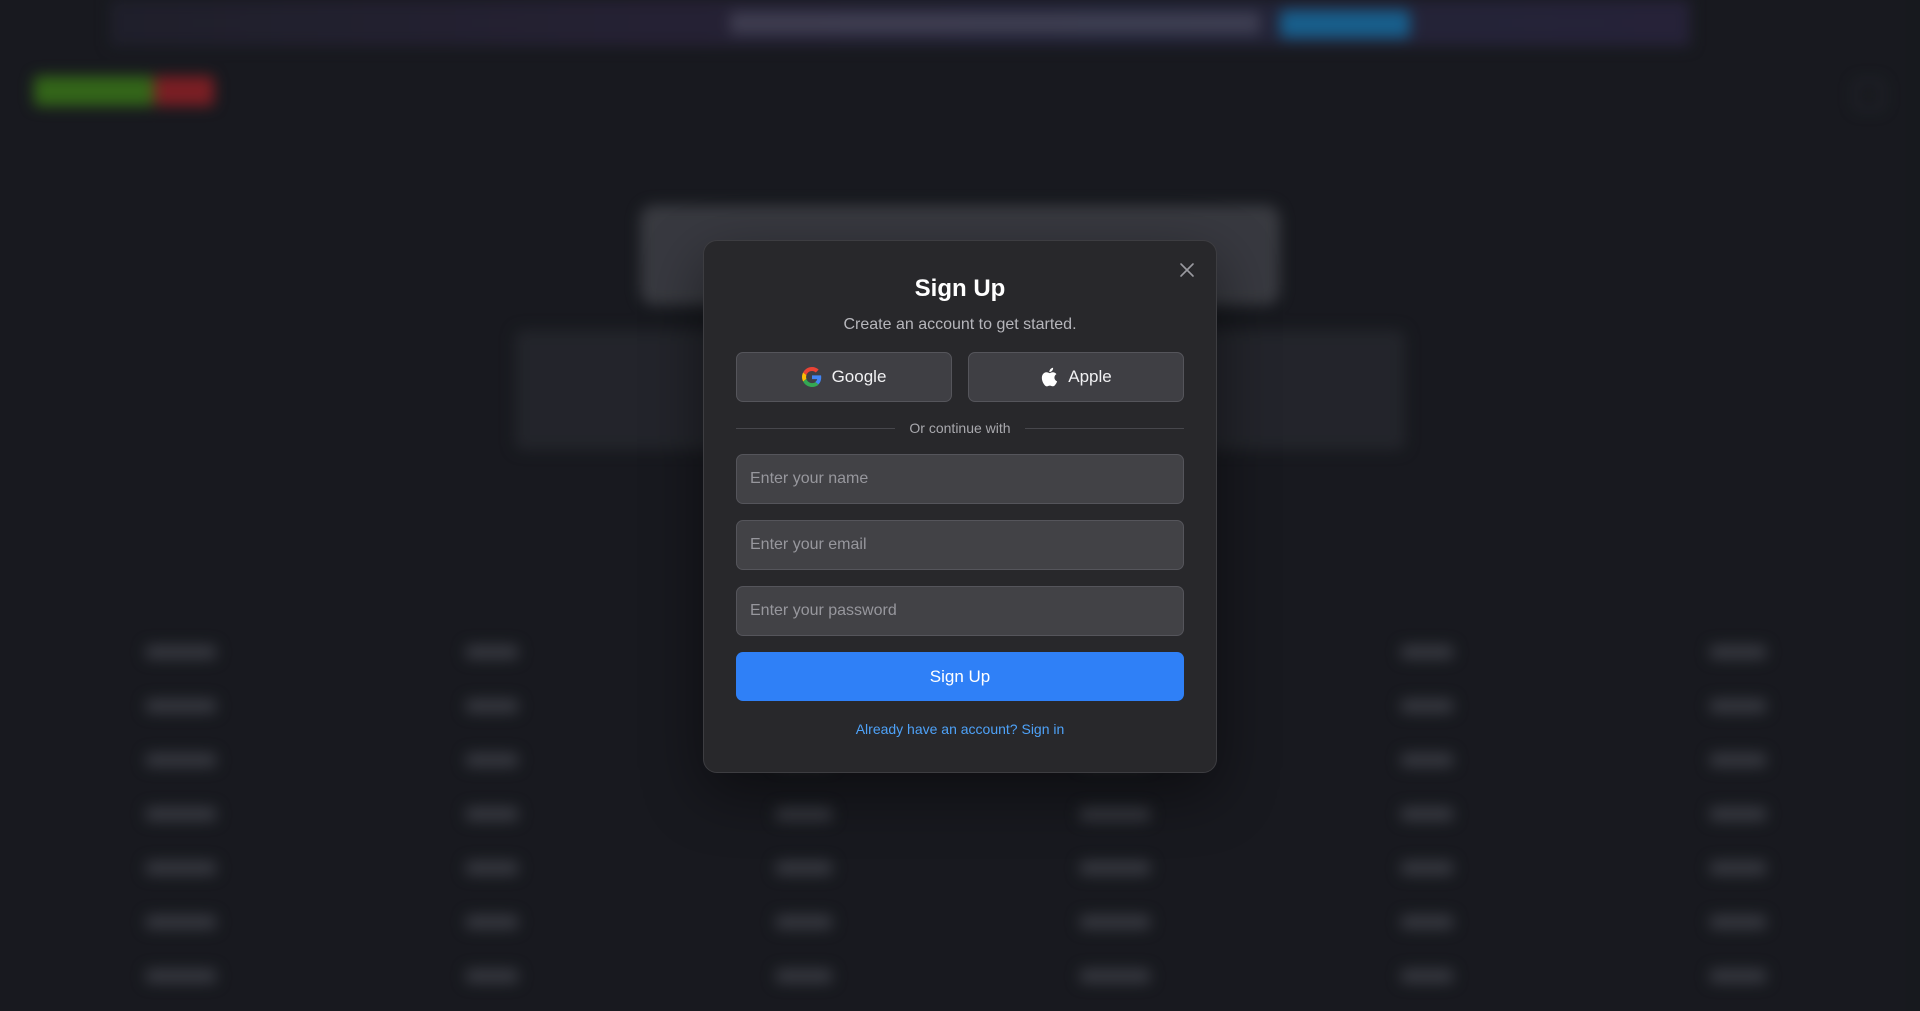 This screenshot has width=1920, height=1011. What do you see at coordinates (960, 324) in the screenshot?
I see `modal-subtitle: Create an account to get started.` at bounding box center [960, 324].